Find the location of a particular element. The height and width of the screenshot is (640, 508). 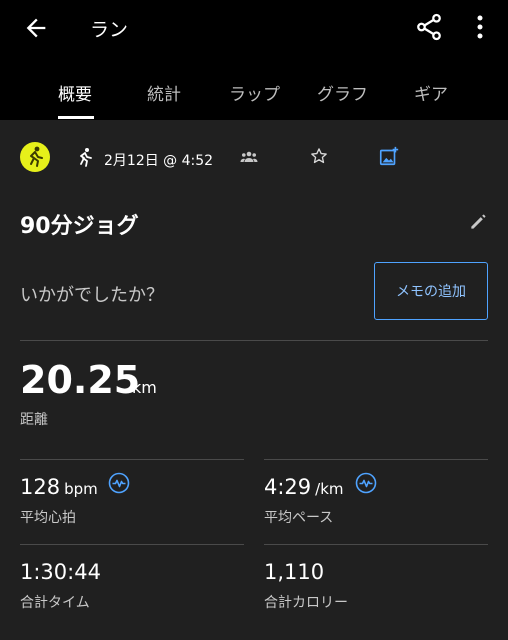

avg-pace-stat: 4:29/km is located at coordinates (304, 487).